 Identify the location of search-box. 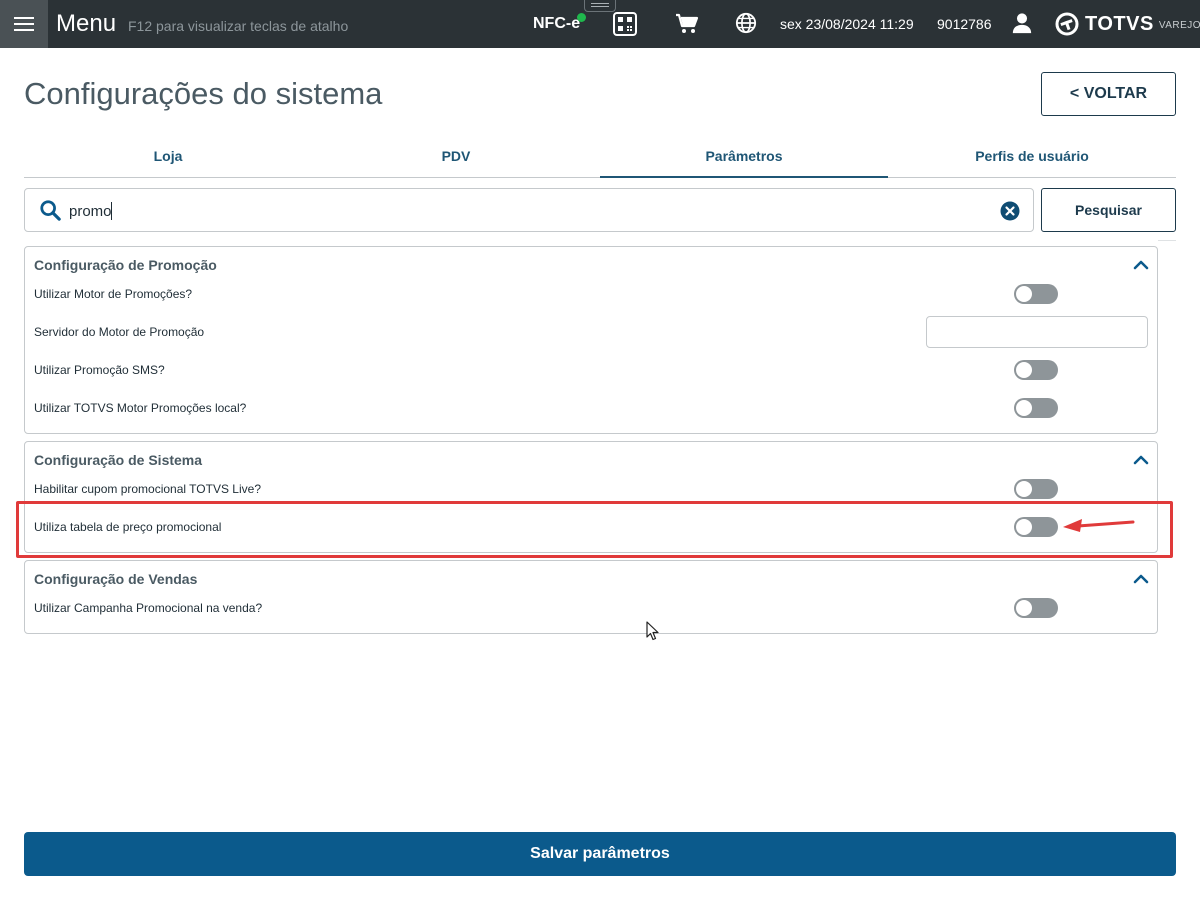
(529, 210).